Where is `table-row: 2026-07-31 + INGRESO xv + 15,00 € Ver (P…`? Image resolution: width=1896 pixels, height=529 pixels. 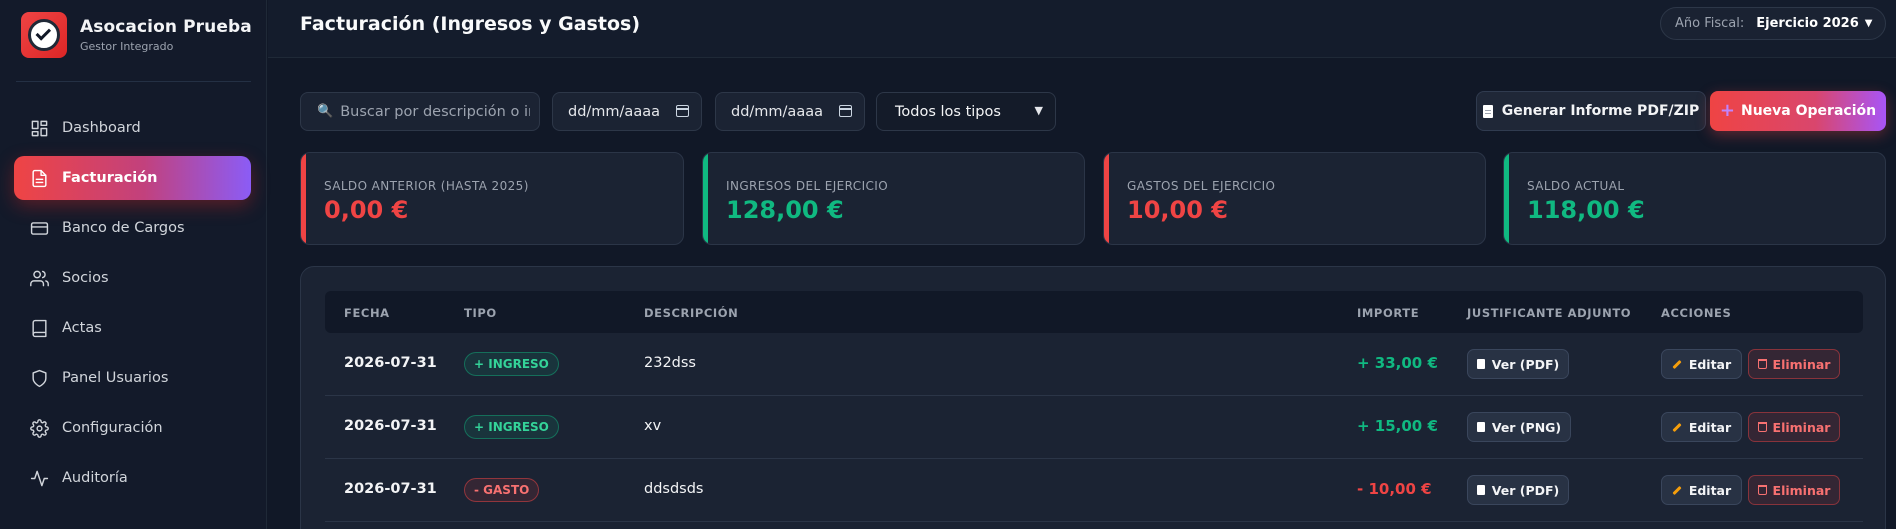
table-row: 2026-07-31 + INGRESO xv + 15,00 € Ver (P… is located at coordinates (1094, 427).